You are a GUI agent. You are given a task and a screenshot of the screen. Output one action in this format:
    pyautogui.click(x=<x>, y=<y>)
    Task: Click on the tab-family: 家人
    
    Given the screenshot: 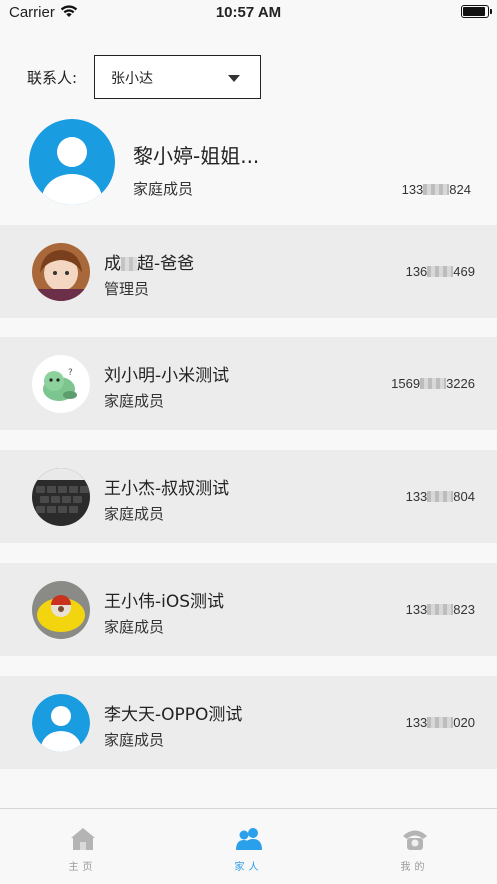 What is the action you would take?
    pyautogui.click(x=248, y=846)
    